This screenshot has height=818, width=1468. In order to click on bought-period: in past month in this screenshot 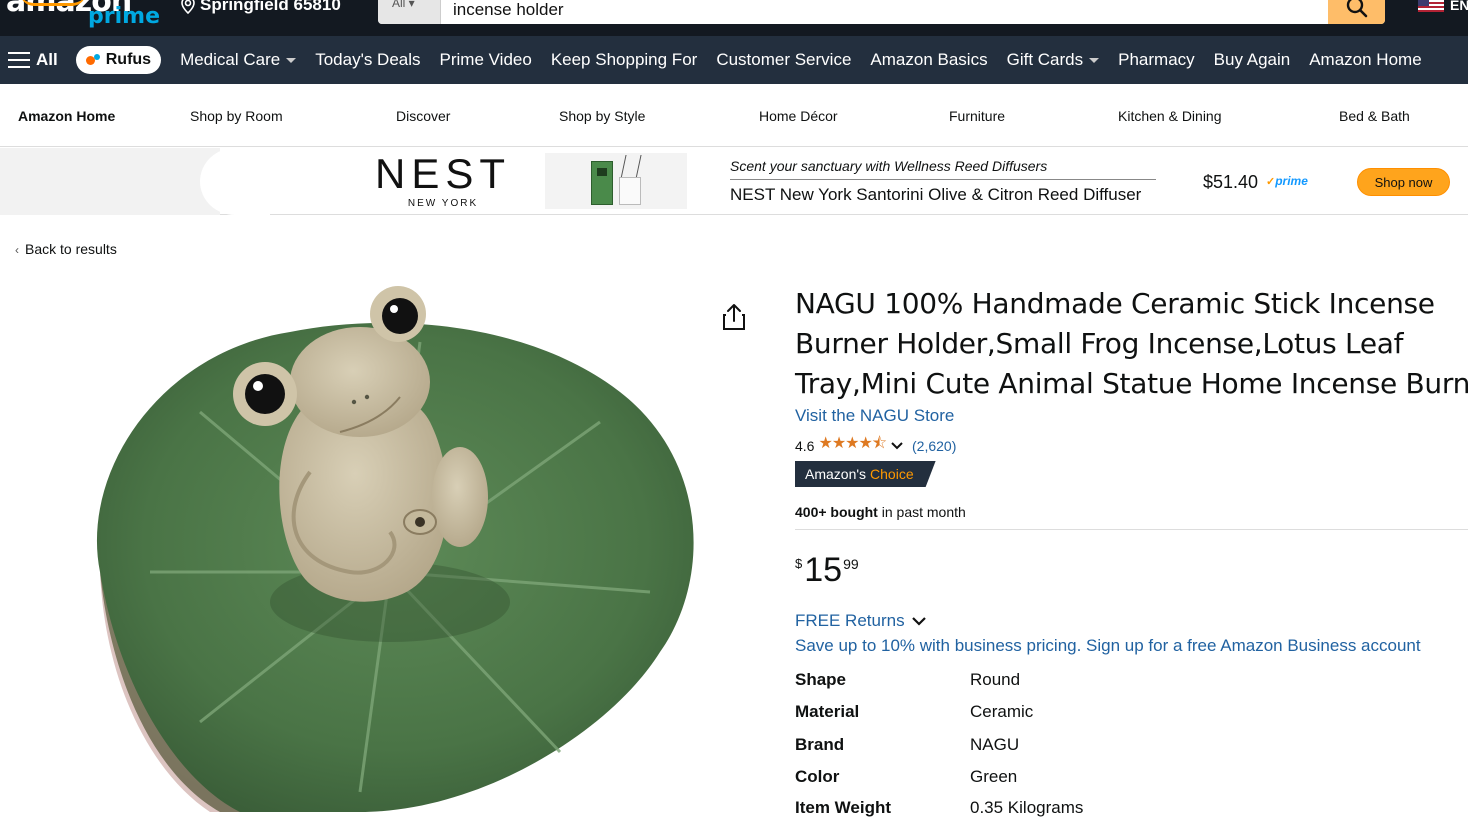, I will do `click(921, 512)`.